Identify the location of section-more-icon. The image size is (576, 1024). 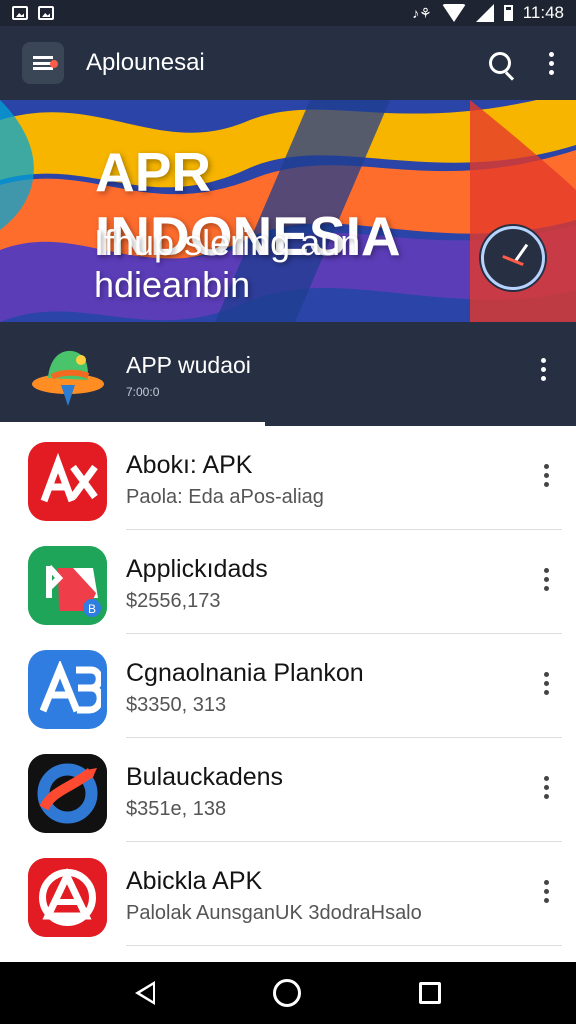
(543, 369).